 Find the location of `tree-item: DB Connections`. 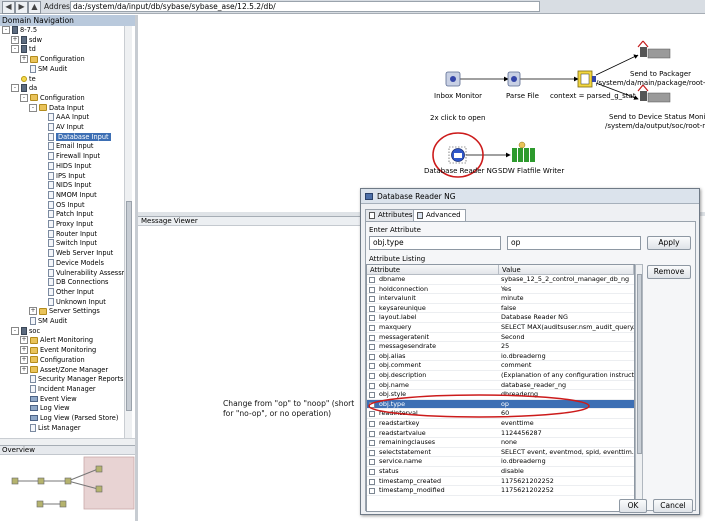

tree-item: DB Connections is located at coordinates (73, 283).